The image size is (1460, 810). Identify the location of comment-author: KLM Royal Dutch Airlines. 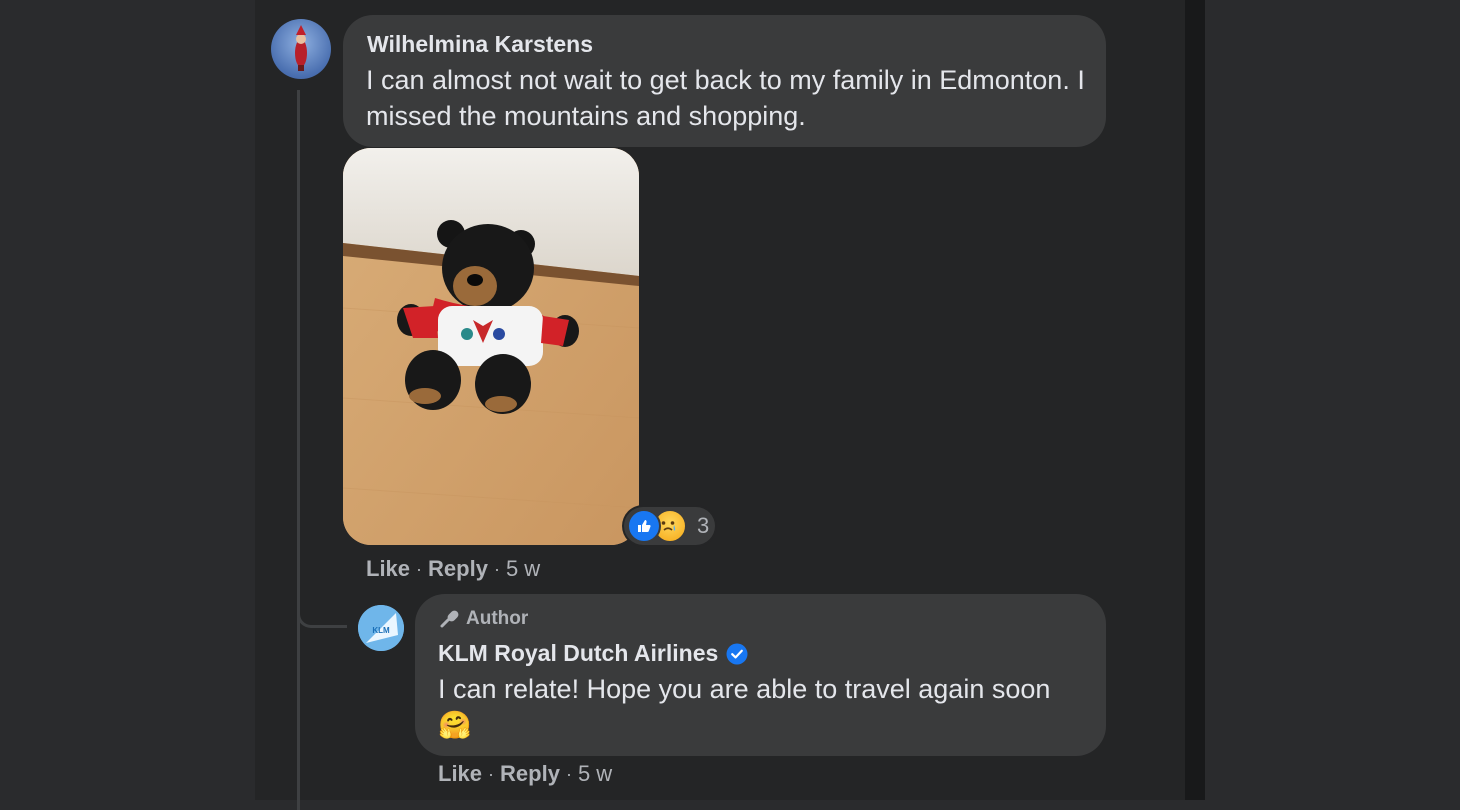
(578, 653).